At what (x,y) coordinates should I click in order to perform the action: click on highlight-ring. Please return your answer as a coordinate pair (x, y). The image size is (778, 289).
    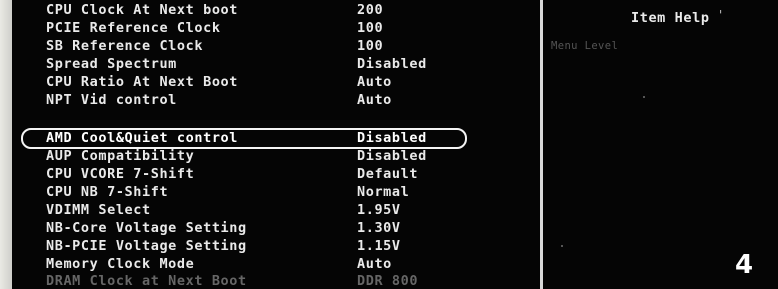
    Looking at the image, I should click on (244, 138).